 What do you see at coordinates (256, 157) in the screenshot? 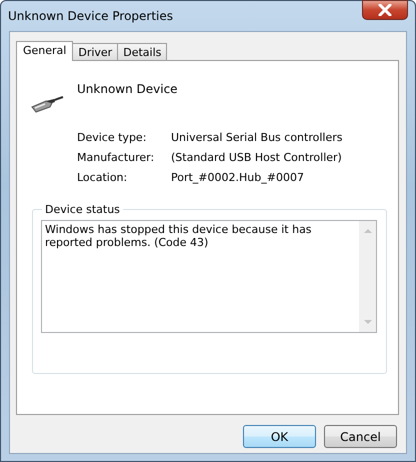
I see `property-value: (Standard USB Host Controller)` at bounding box center [256, 157].